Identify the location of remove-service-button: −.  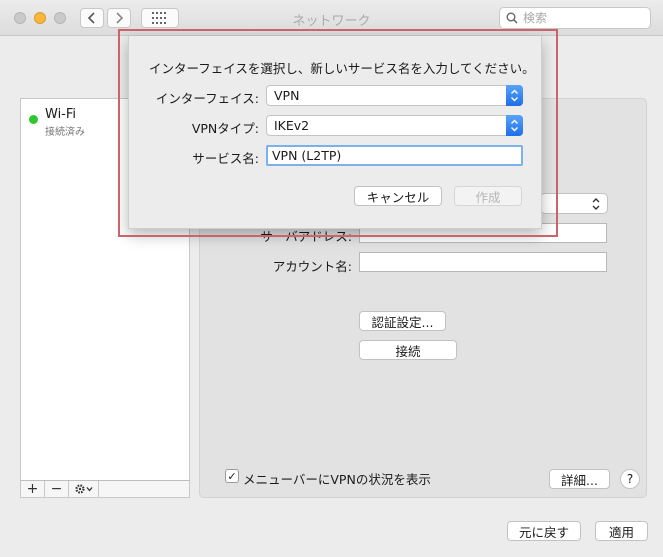
(57, 489).